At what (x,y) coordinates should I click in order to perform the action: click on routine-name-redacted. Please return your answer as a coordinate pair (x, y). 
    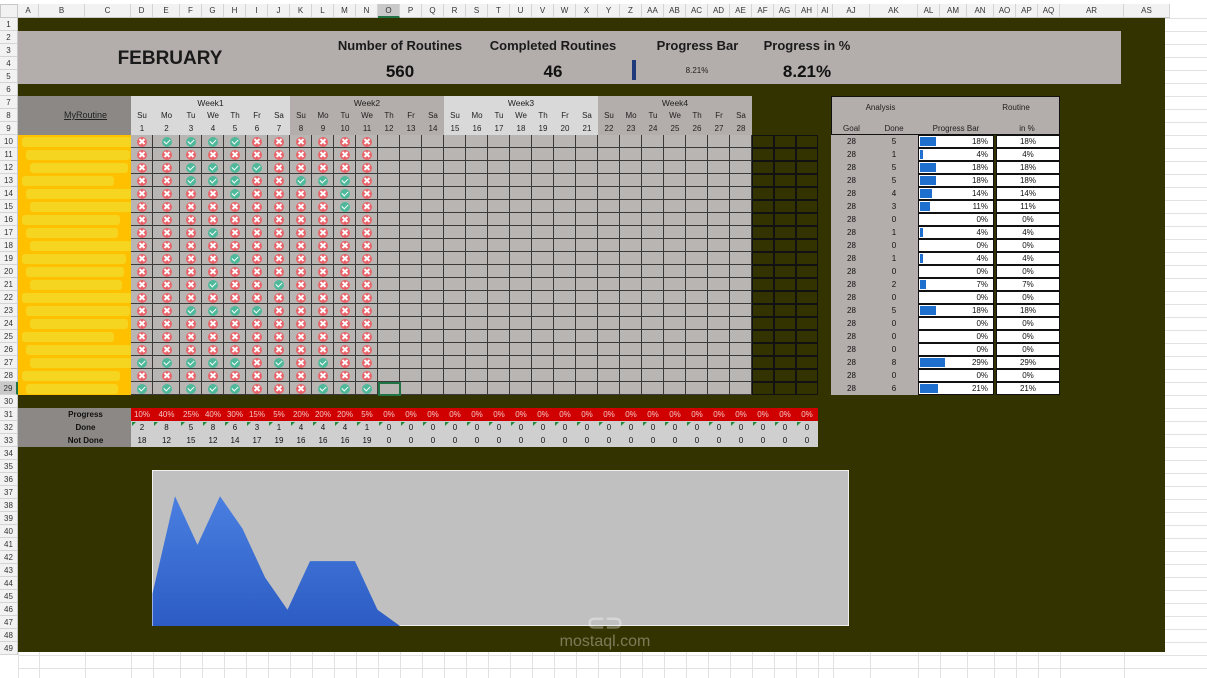
    Looking at the image, I should click on (68, 181).